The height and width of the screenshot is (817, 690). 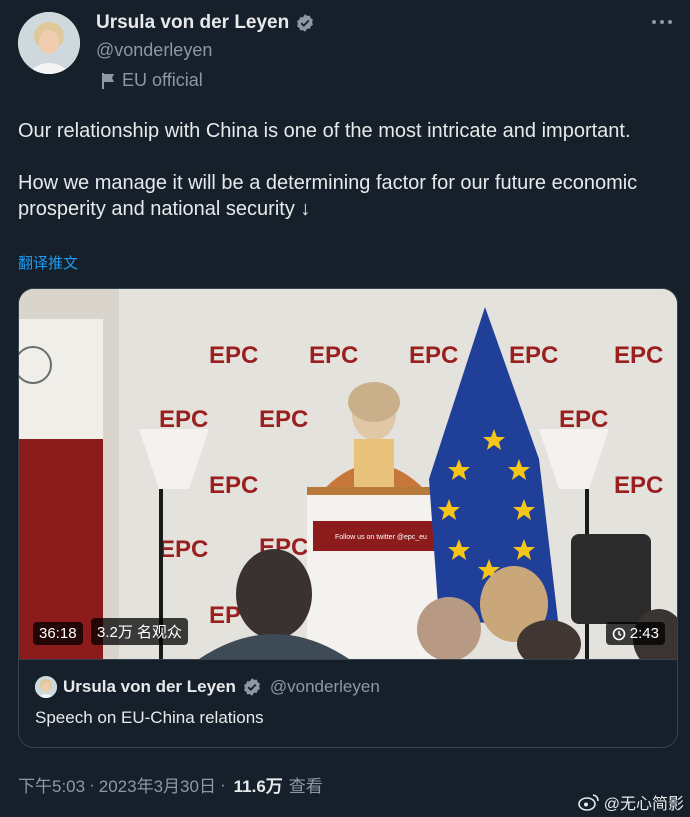 I want to click on views-label: 查看, so click(x=305, y=786).